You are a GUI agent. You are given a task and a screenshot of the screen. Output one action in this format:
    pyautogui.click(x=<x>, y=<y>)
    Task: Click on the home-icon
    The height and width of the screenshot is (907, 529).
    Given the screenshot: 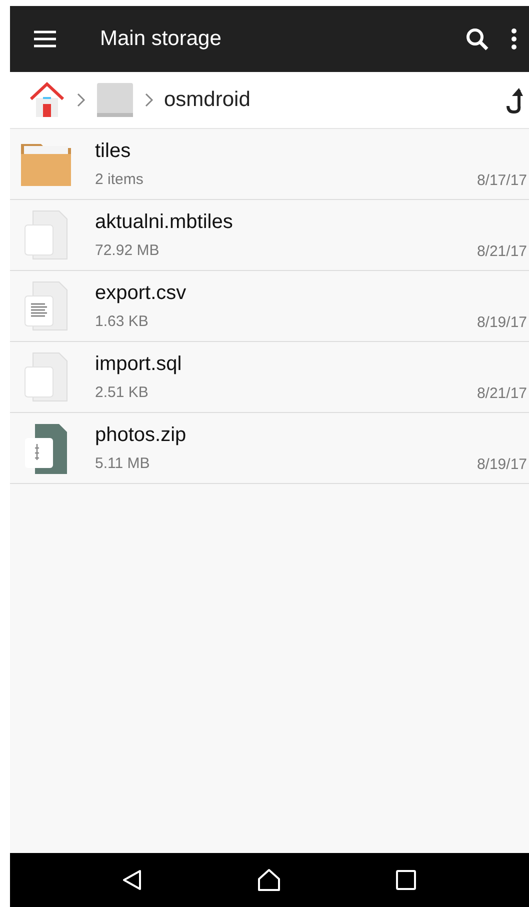 What is the action you would take?
    pyautogui.click(x=269, y=880)
    